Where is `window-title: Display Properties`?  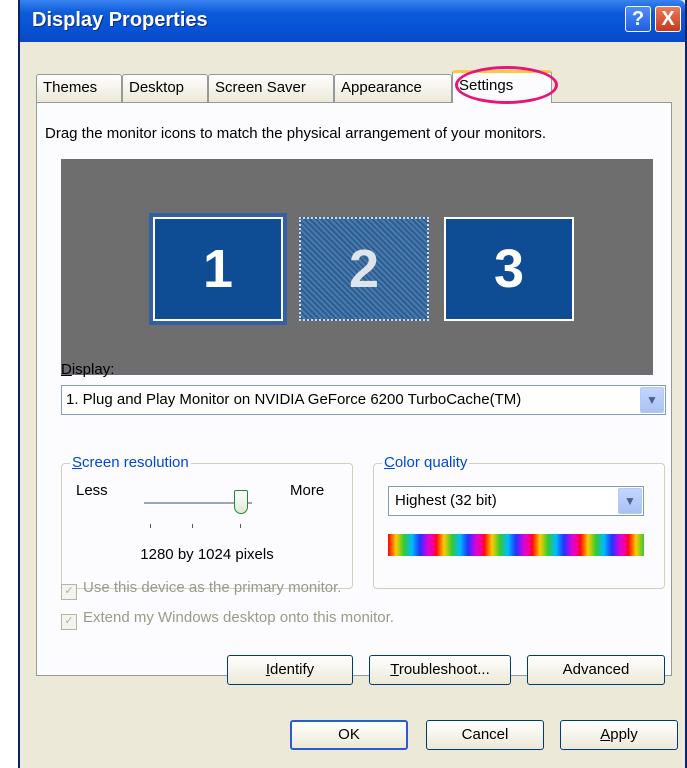
window-title: Display Properties is located at coordinates (120, 20).